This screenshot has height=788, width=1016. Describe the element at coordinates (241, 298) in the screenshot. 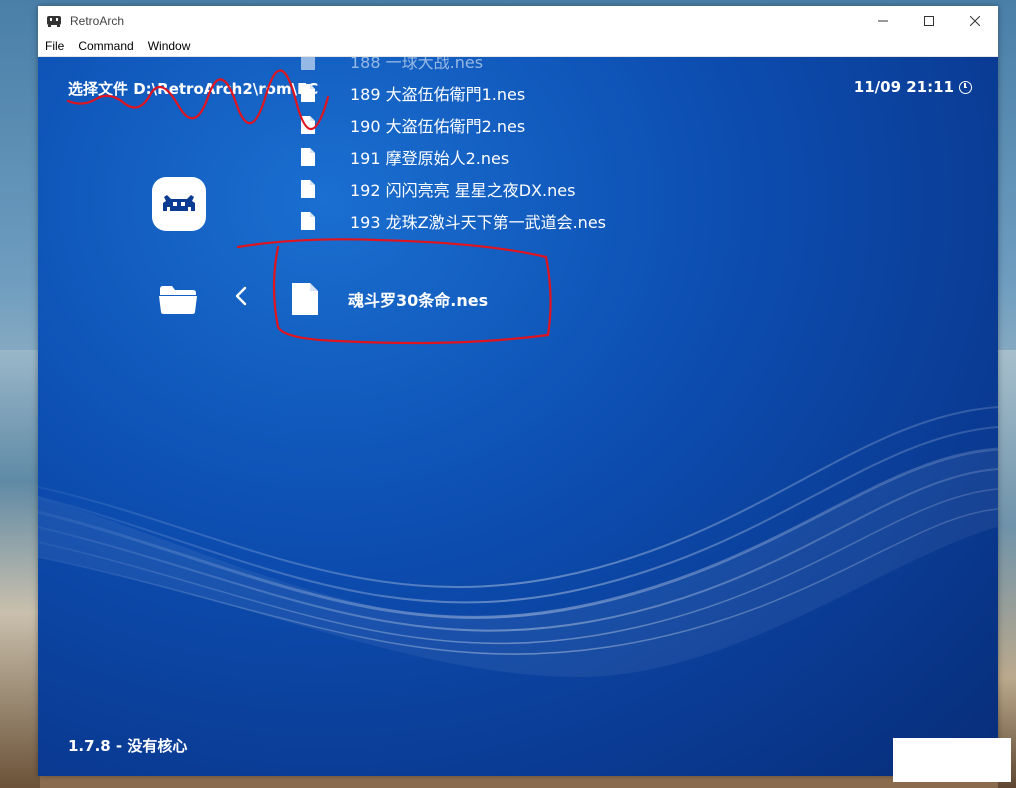

I see `back-chevron-icon` at that location.